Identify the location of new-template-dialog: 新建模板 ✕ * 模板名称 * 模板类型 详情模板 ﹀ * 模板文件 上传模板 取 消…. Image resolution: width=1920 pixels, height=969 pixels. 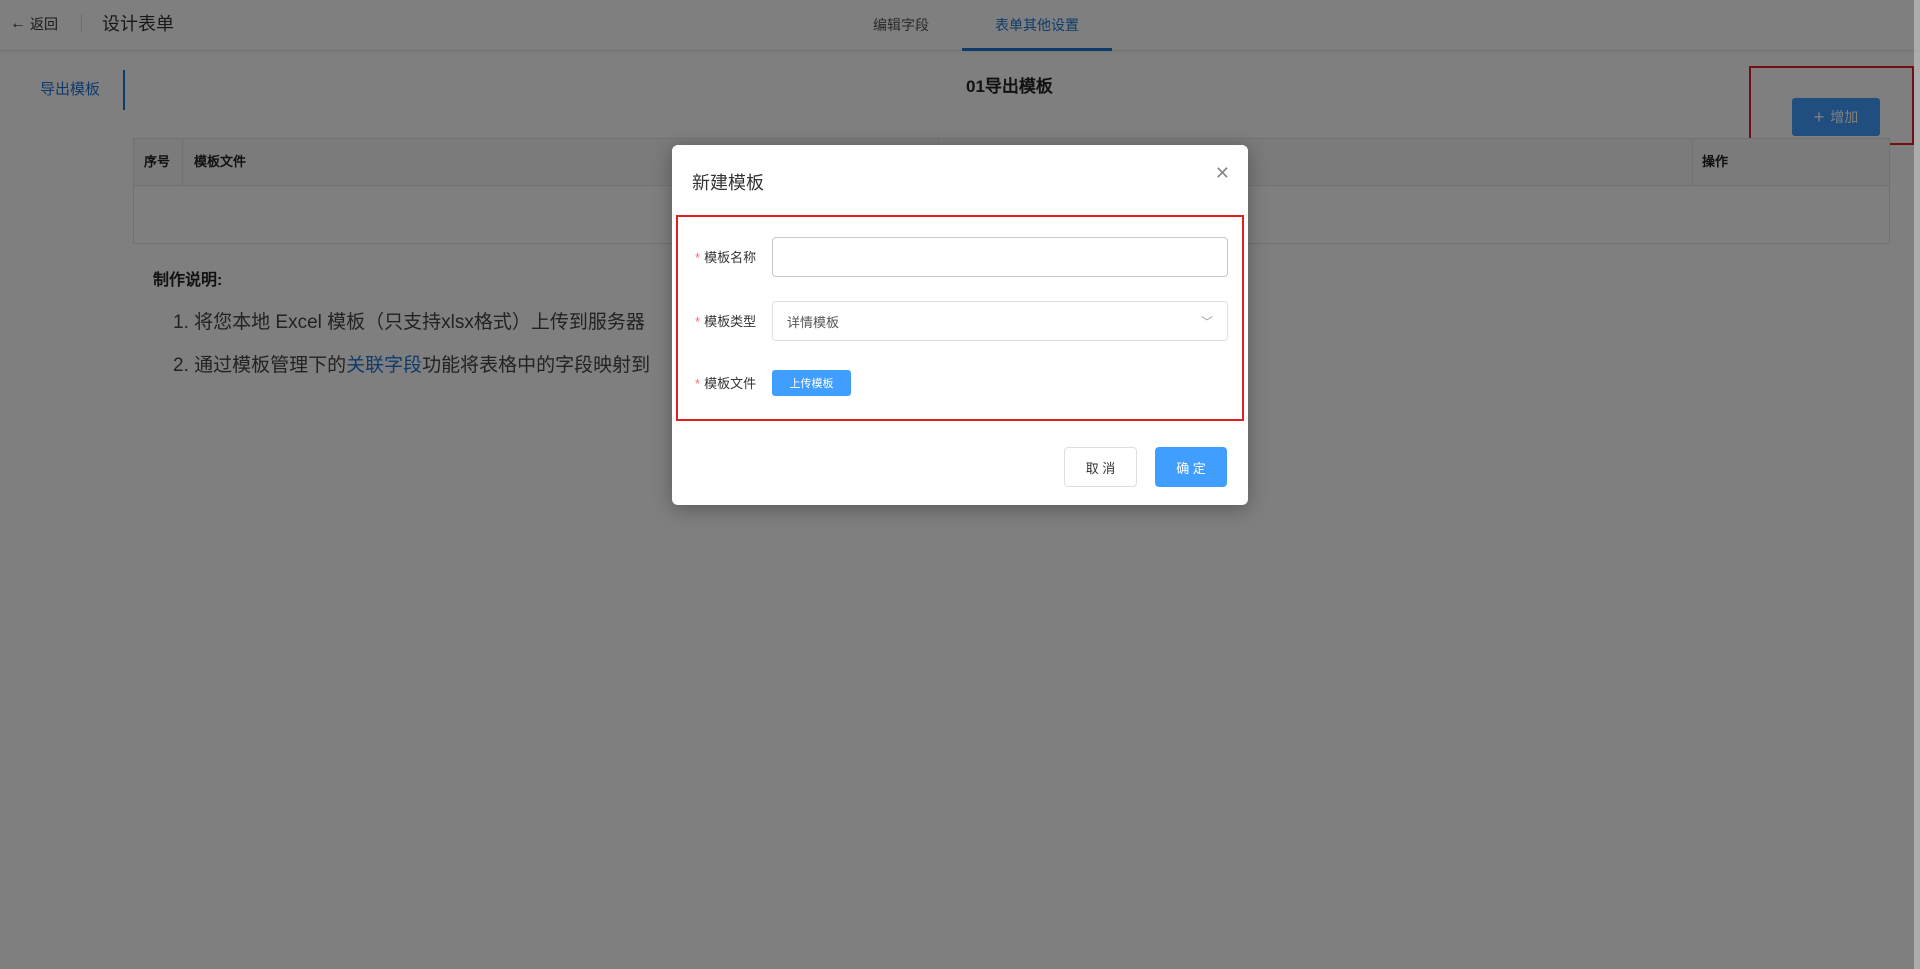
(960, 325).